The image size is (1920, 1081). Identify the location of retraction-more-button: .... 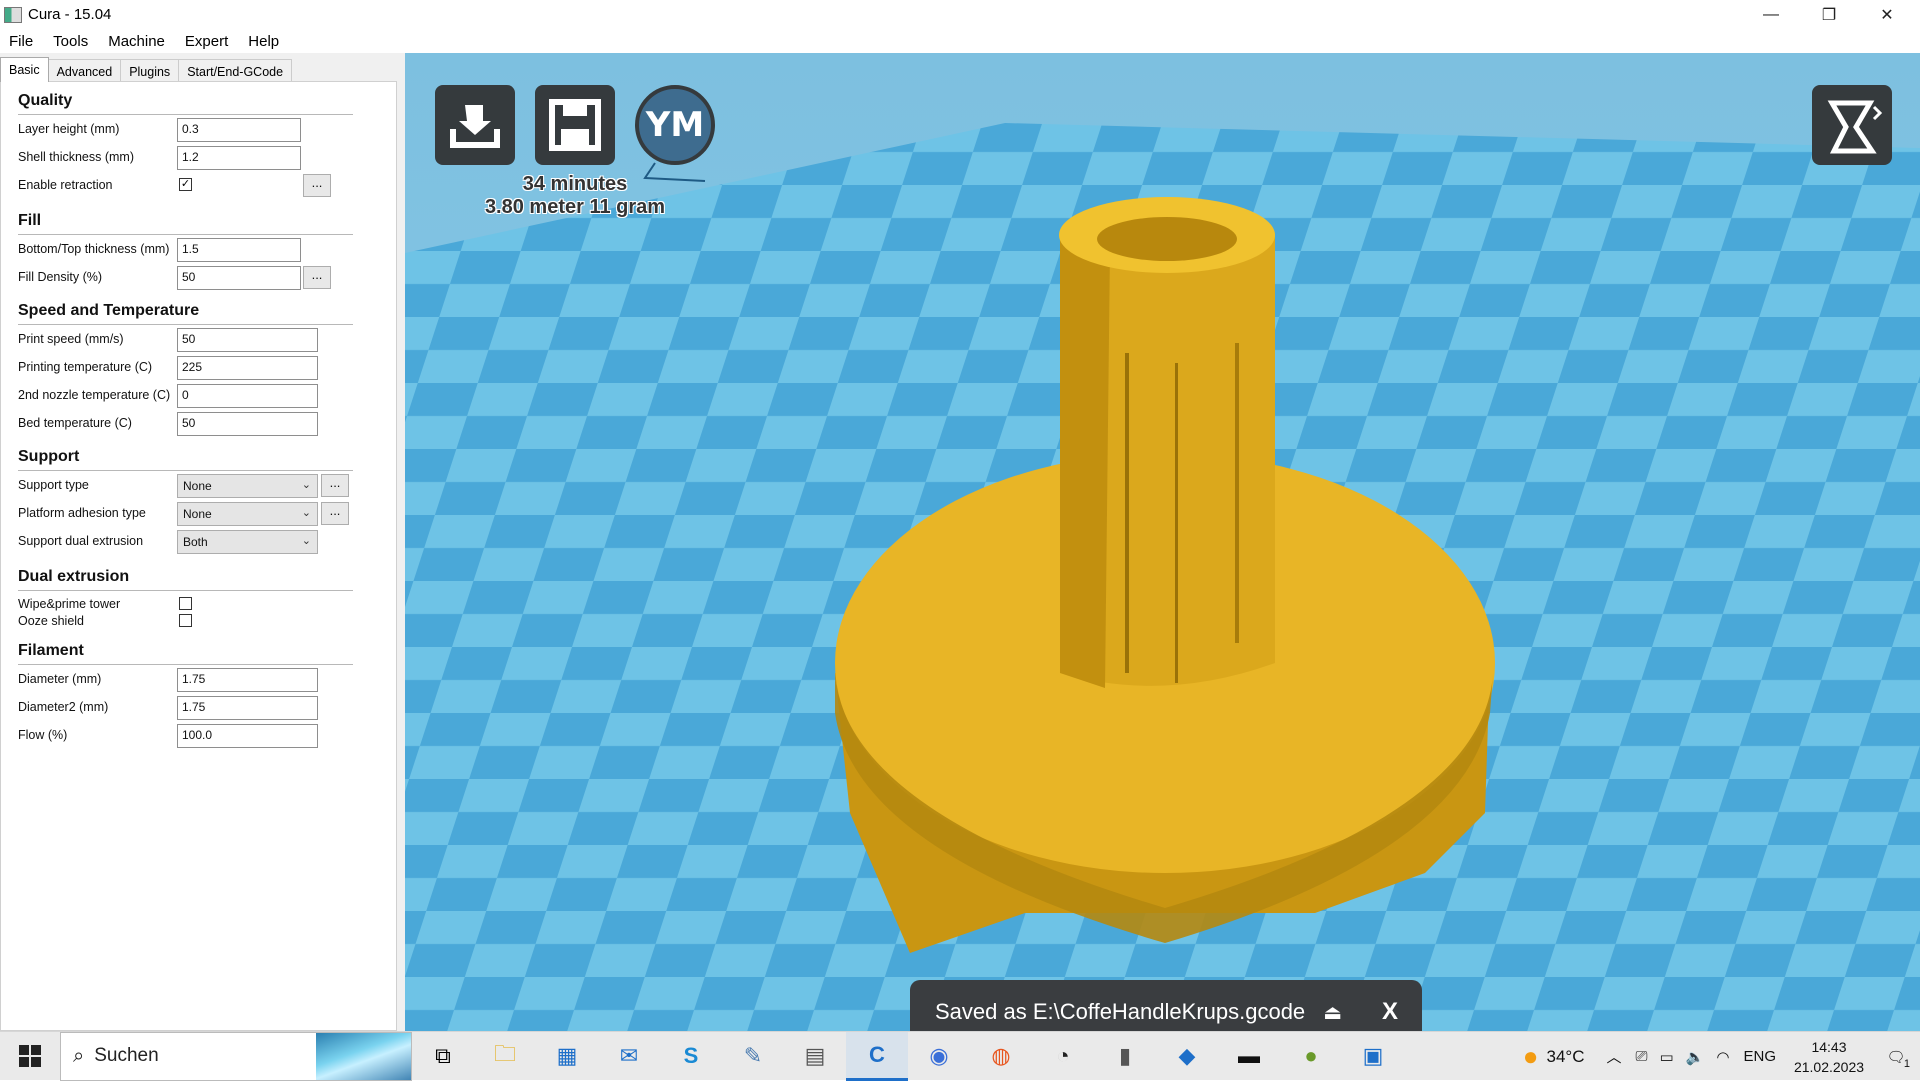
(317, 185).